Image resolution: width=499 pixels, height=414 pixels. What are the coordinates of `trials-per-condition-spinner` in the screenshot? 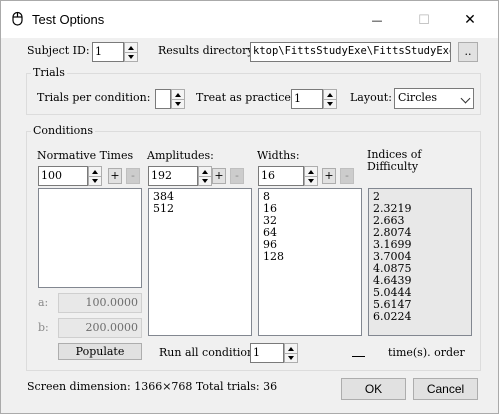 It's located at (178, 99).